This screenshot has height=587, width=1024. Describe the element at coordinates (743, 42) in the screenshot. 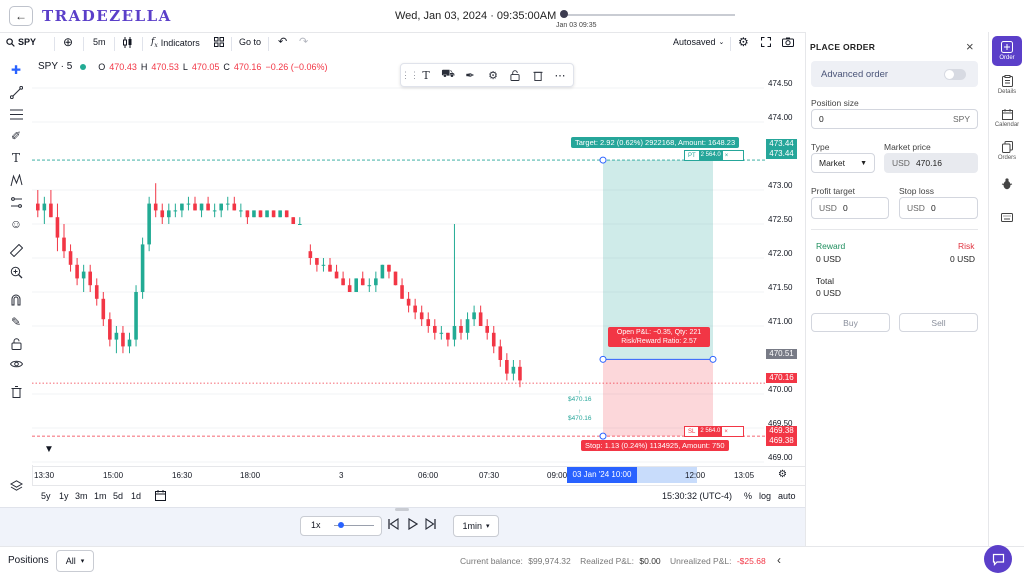

I see `settings-button: ⚙` at that location.